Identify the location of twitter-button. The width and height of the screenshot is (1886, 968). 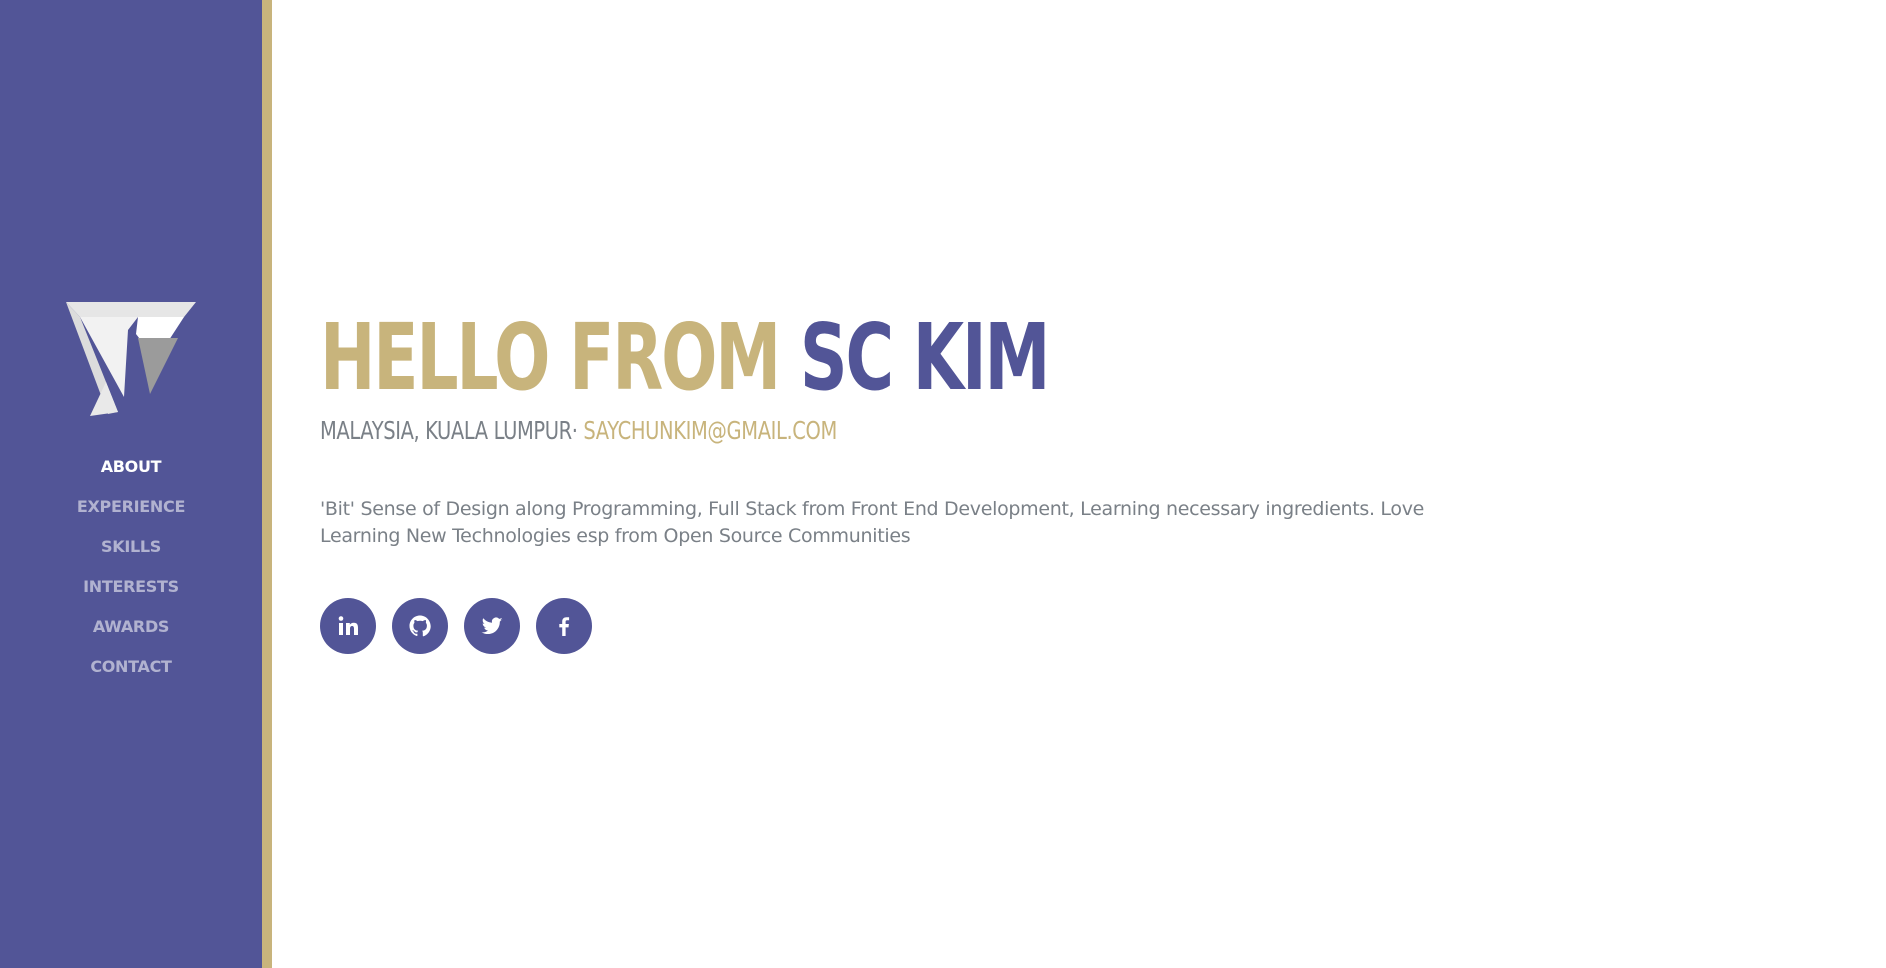
(492, 626).